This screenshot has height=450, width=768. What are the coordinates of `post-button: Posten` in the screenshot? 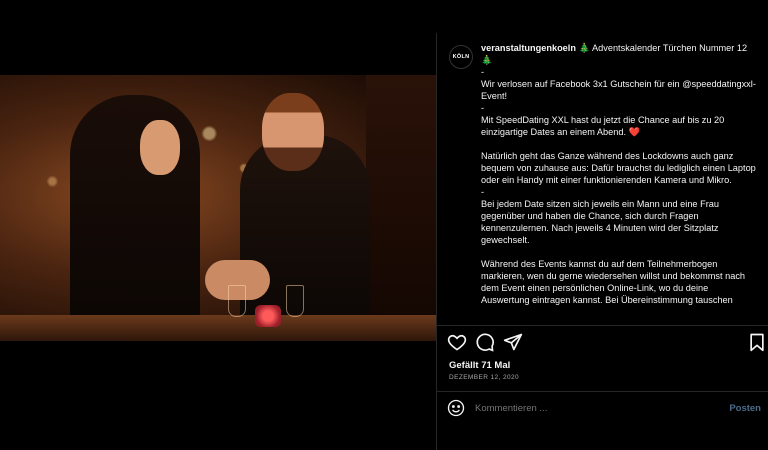 It's located at (745, 408).